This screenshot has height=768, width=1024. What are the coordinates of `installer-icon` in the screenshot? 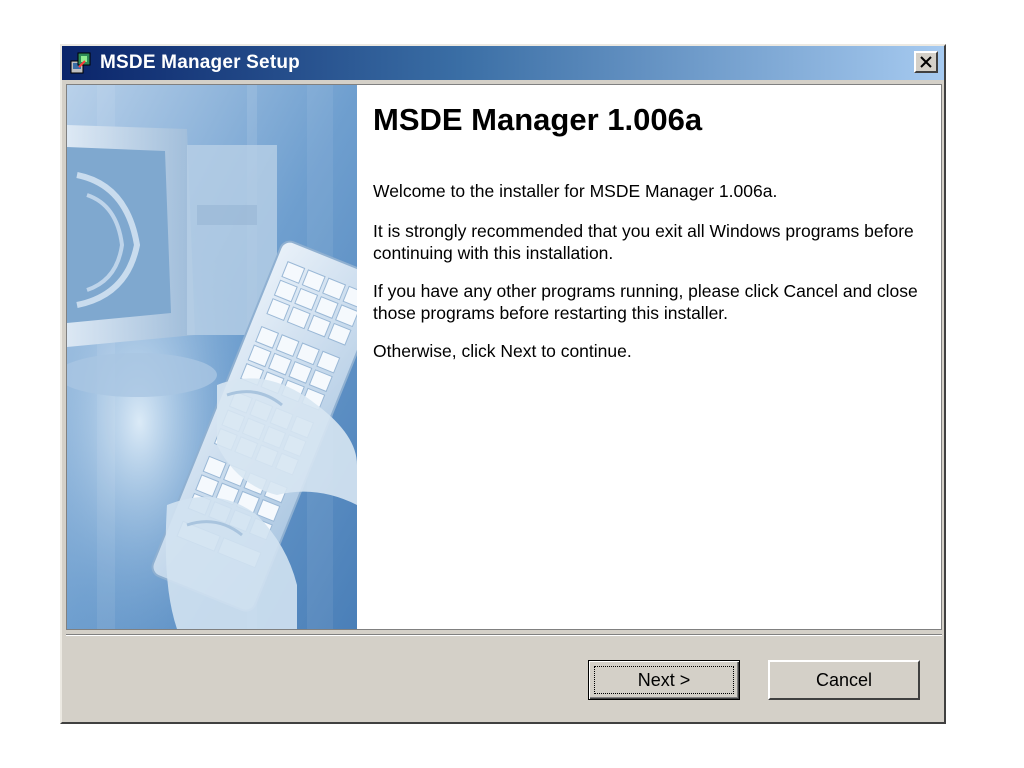 It's located at (81, 63).